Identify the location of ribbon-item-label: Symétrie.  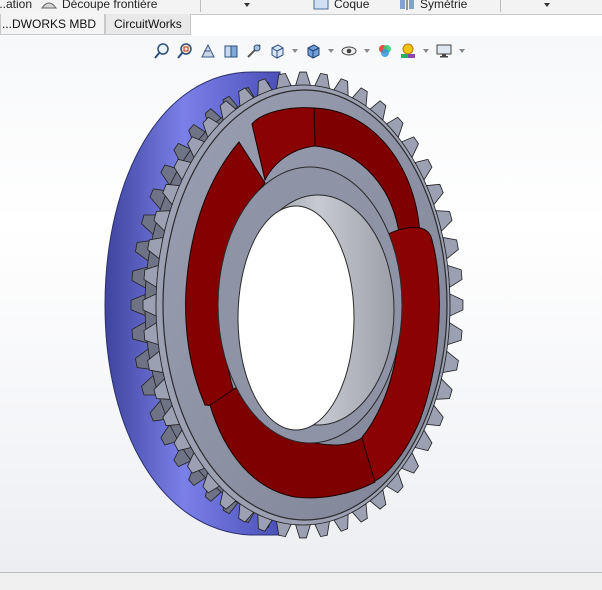
(444, 5).